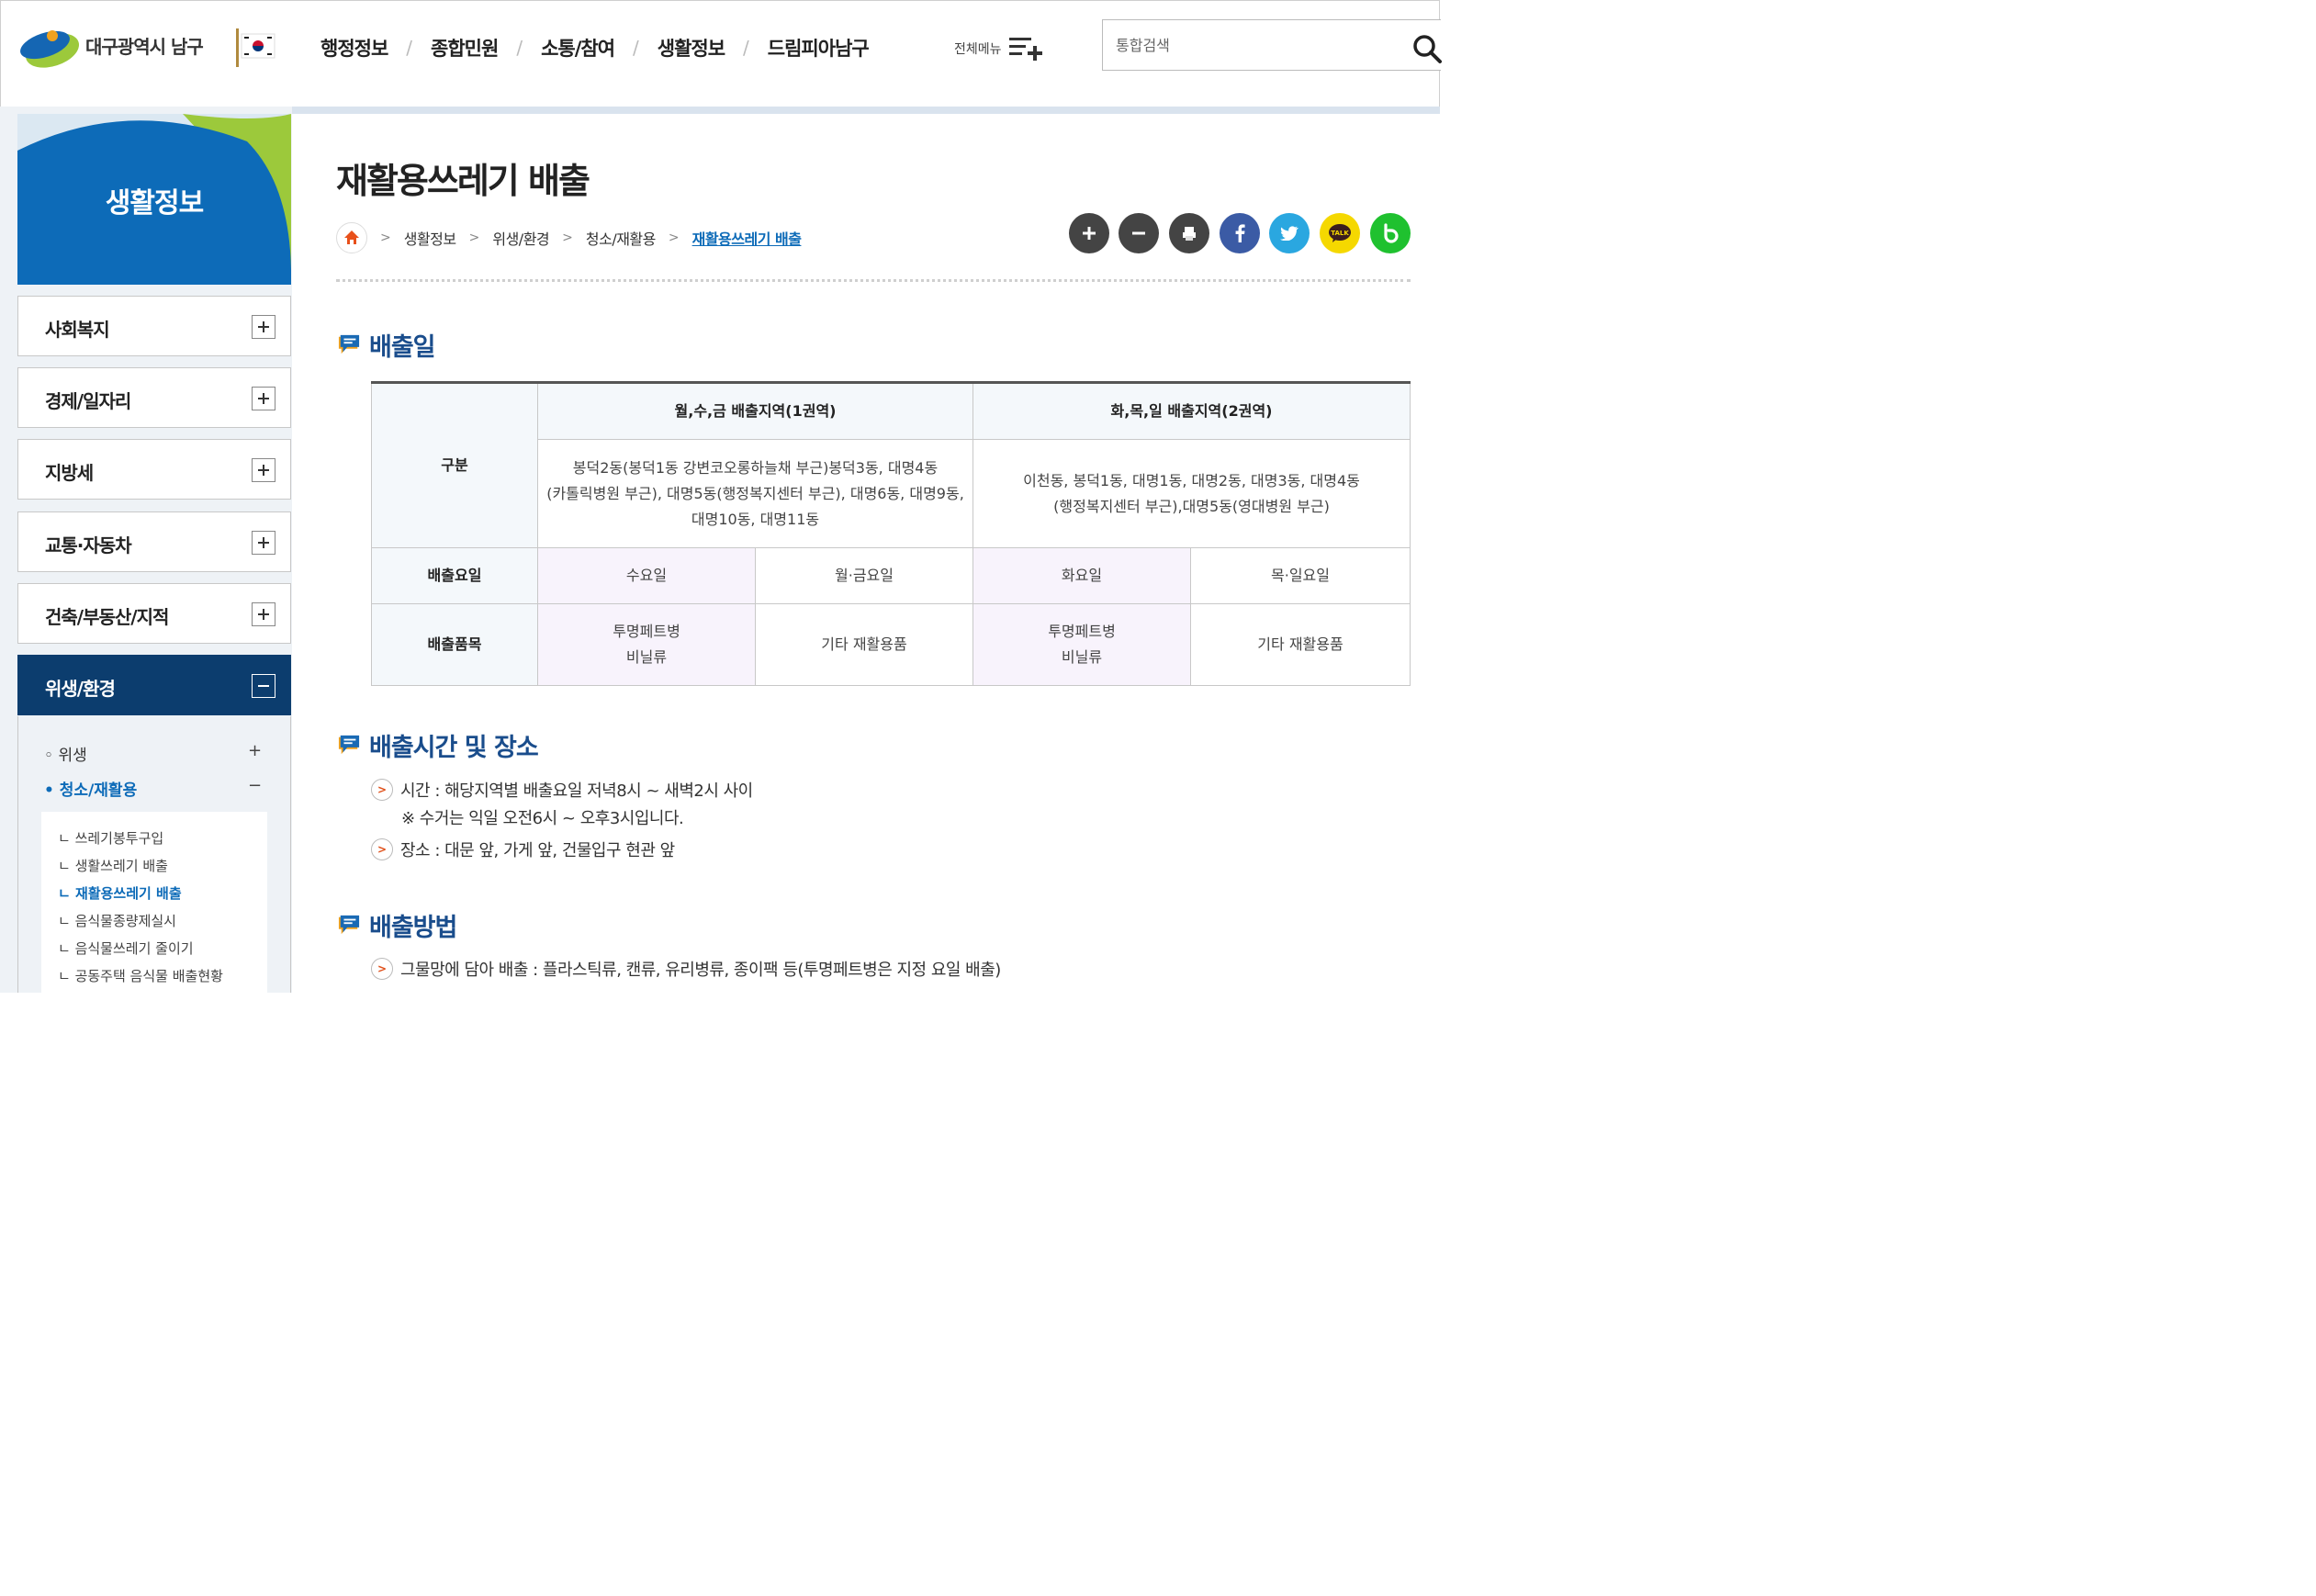  I want to click on minus-icon, so click(1138, 233).